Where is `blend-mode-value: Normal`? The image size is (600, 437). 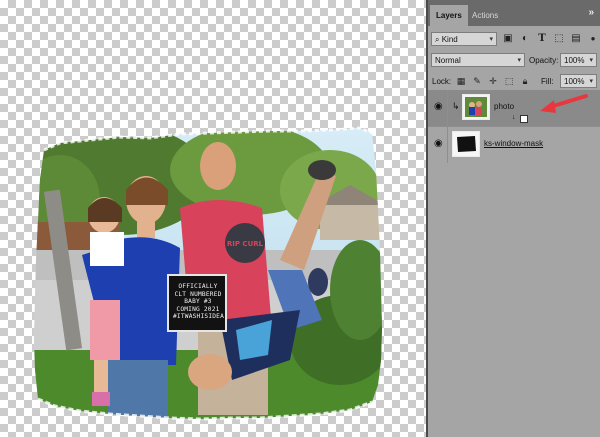 blend-mode-value: Normal is located at coordinates (448, 60).